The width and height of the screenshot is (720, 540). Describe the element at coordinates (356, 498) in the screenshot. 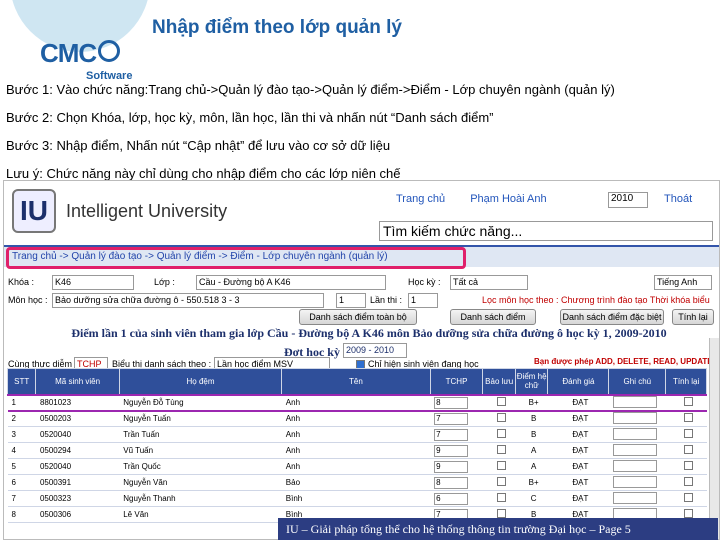

I see `cell-ten: Bình` at that location.